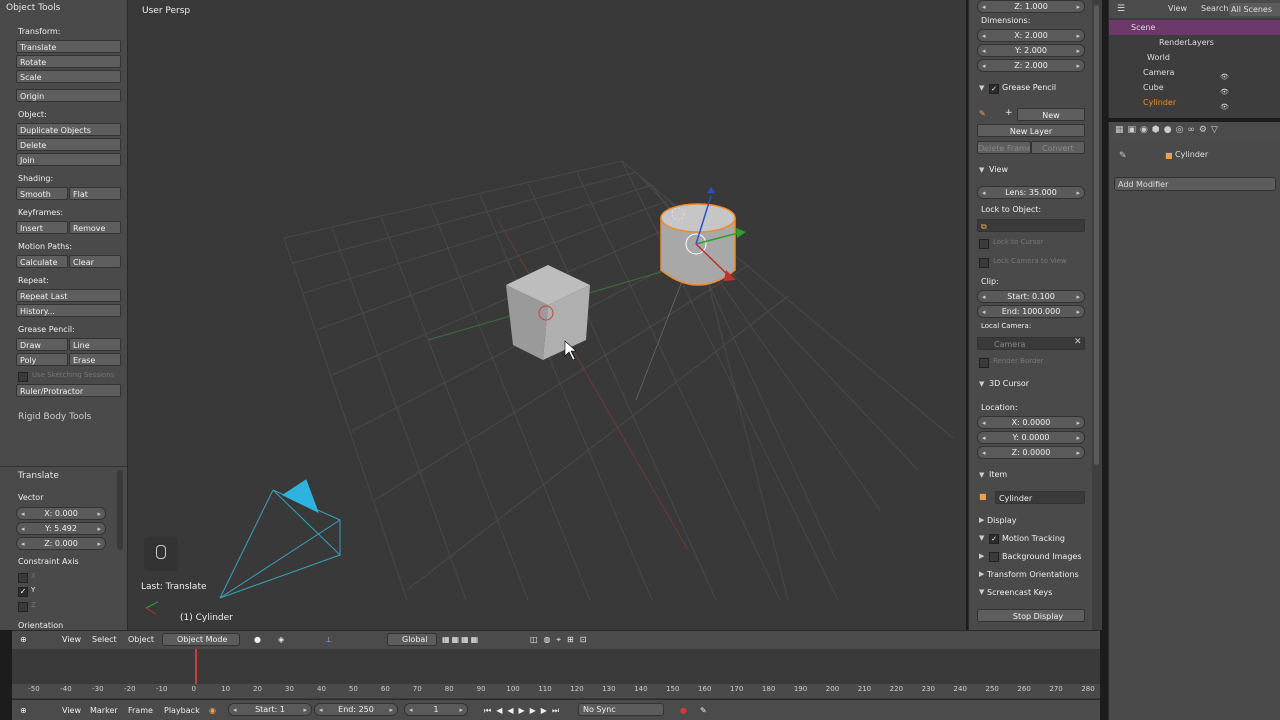 This screenshot has width=1280, height=720. What do you see at coordinates (356, 709) in the screenshot?
I see `end-frame-field: ◂ End: 250 ▸` at bounding box center [356, 709].